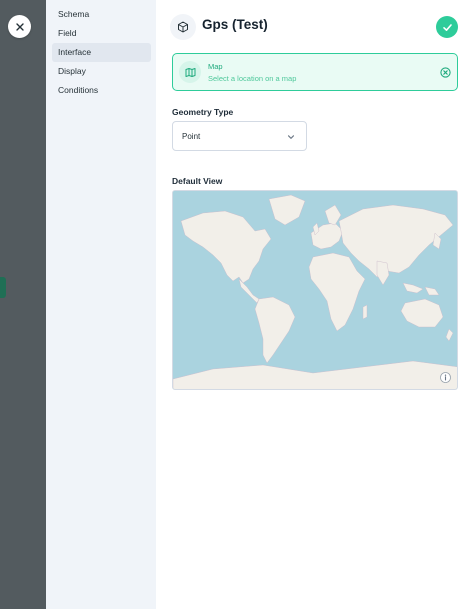  I want to click on notice-title: Map, so click(215, 66).